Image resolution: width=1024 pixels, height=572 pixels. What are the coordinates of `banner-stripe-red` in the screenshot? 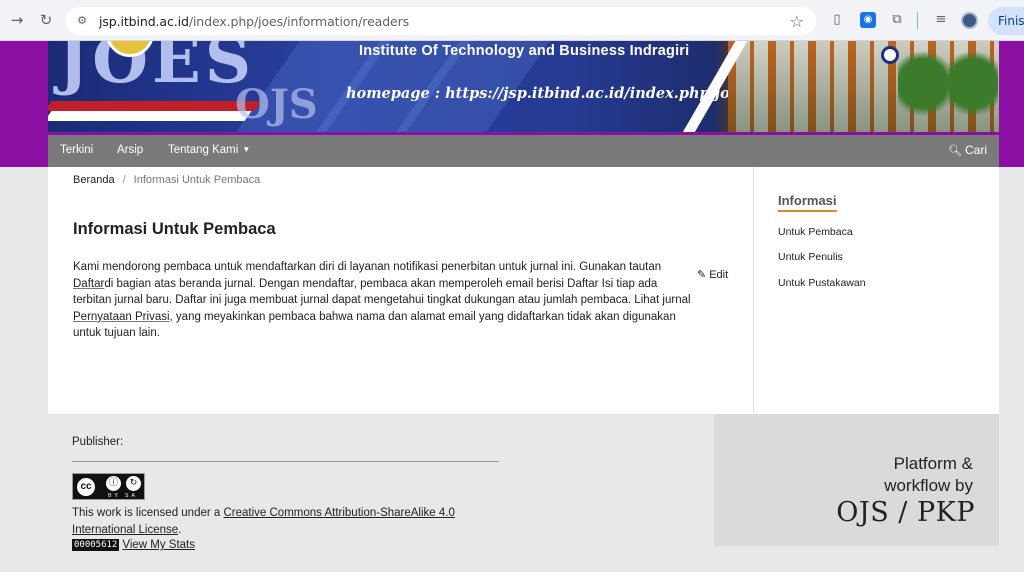 It's located at (155, 106).